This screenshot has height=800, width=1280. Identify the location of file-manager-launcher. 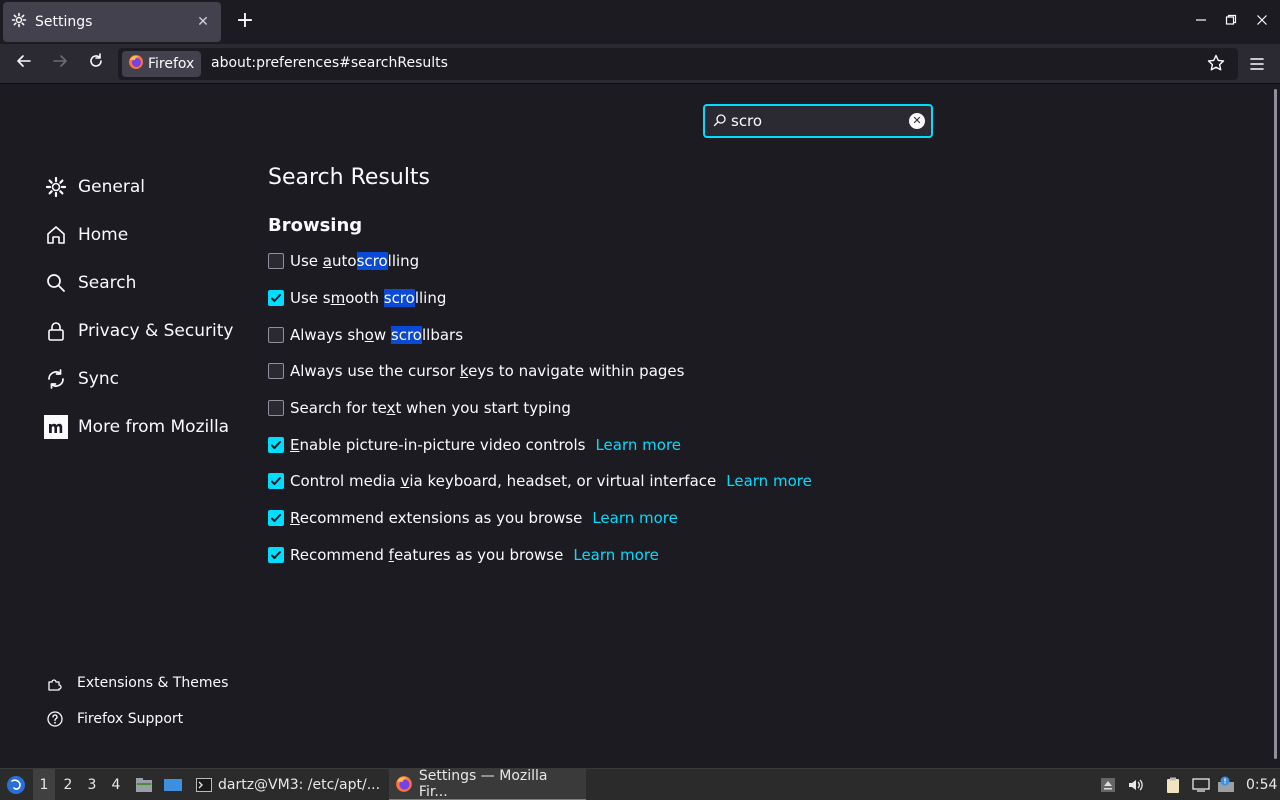
(144, 784).